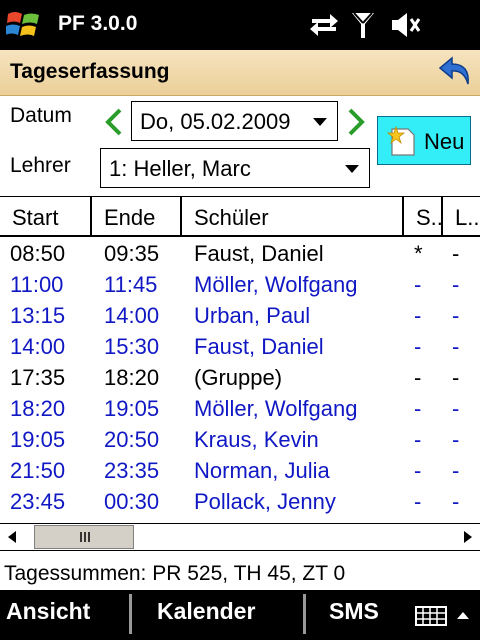 Image resolution: width=480 pixels, height=640 pixels. Describe the element at coordinates (240, 537) in the screenshot. I see `horizontal-scrollbar` at that location.